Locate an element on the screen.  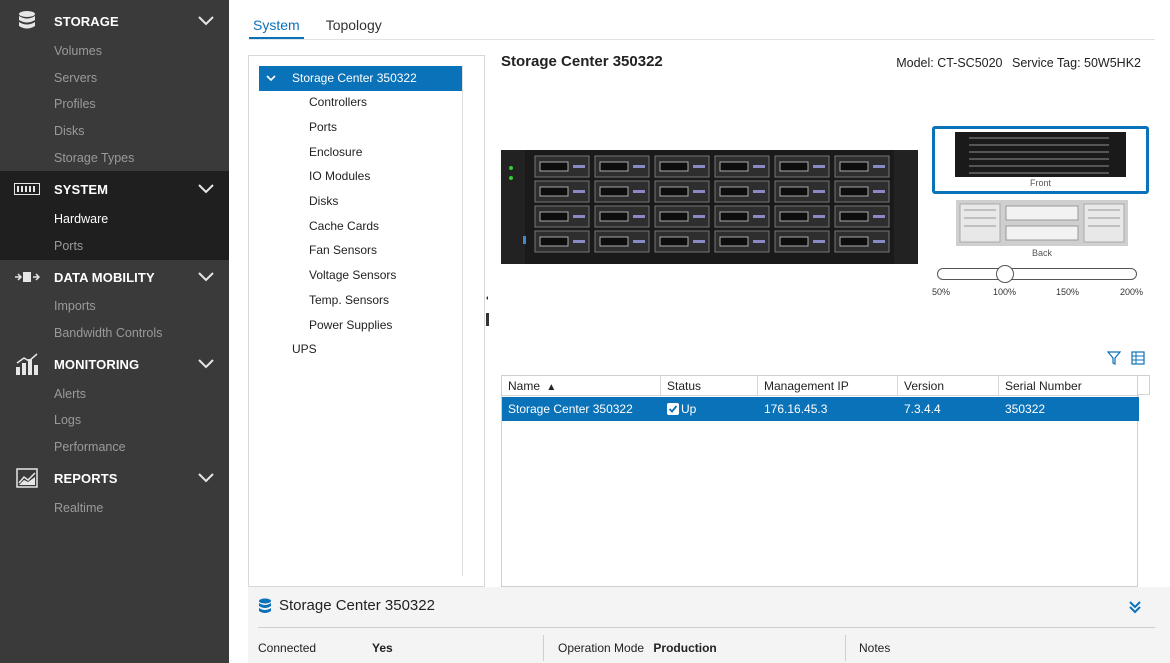
sidebar-section-reports: REPORTS is located at coordinates (114, 478).